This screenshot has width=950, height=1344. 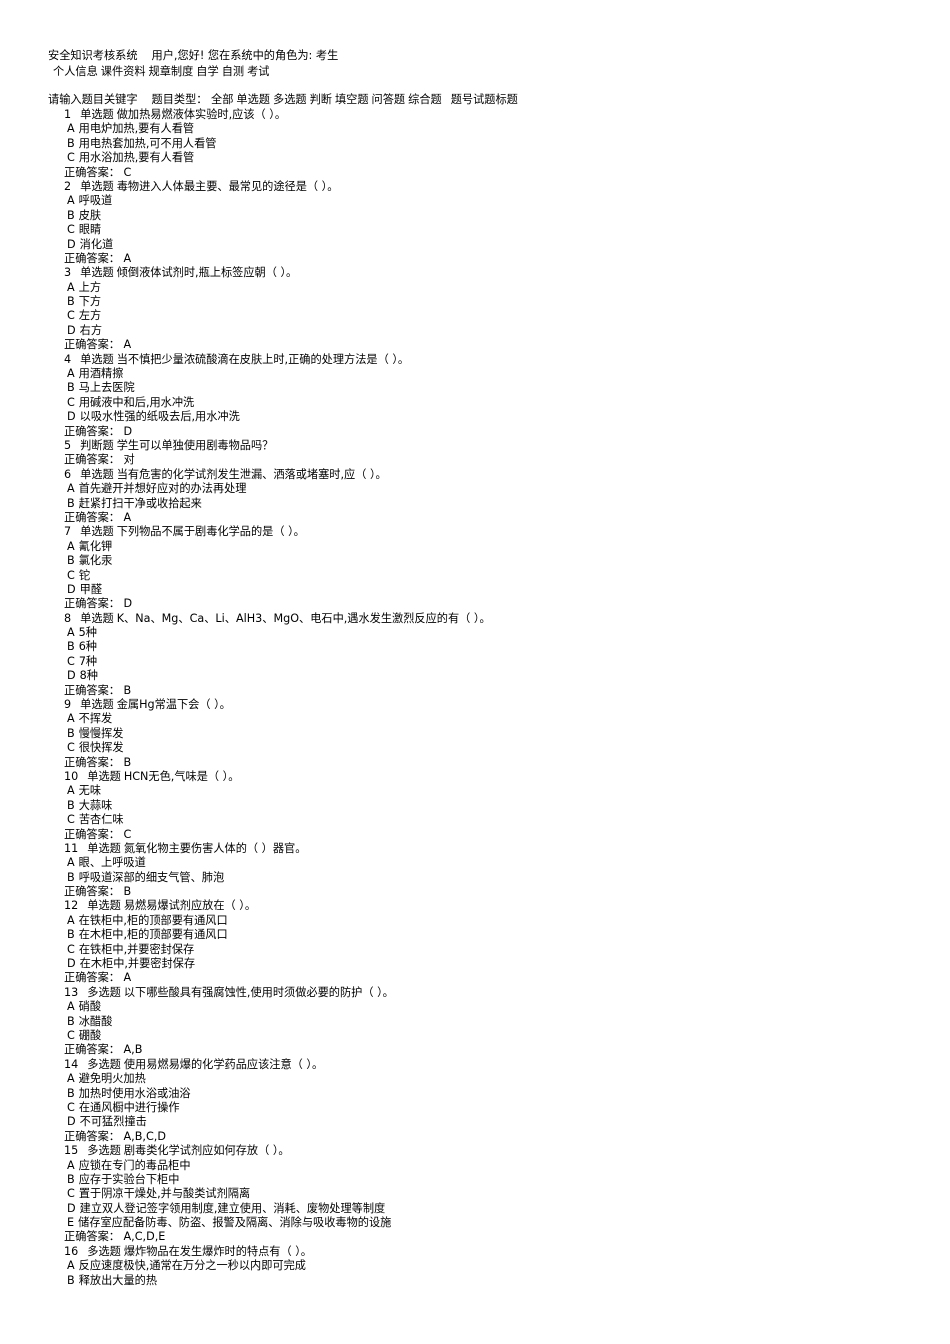 I want to click on option-text: 马上去医院, so click(x=106, y=388).